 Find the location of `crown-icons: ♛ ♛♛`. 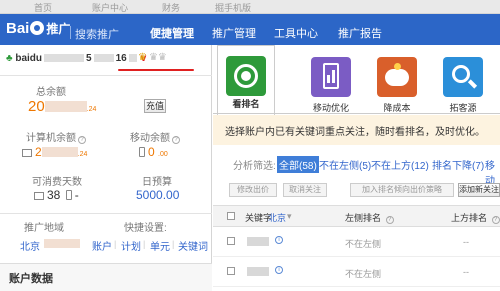

crown-icons: ♛ ♛♛ is located at coordinates (152, 57).